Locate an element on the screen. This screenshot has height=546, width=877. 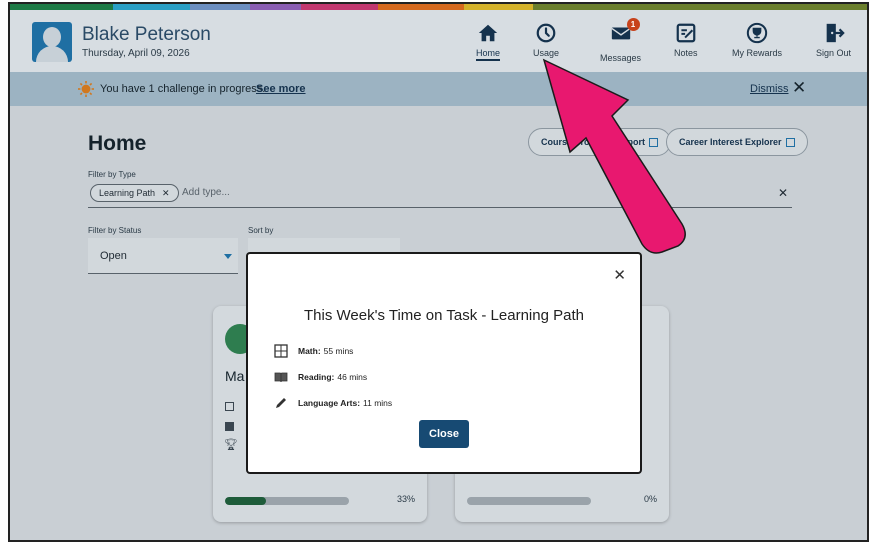
trophy-icon is located at coordinates (757, 33).